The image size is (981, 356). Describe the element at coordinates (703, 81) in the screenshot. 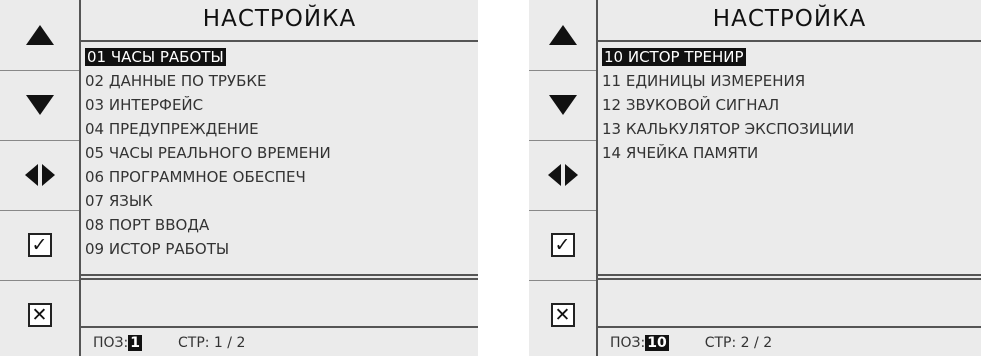

I see `menu-item: 11 ЕДИНИЦЫ ИЗМЕРЕНИЯ` at that location.